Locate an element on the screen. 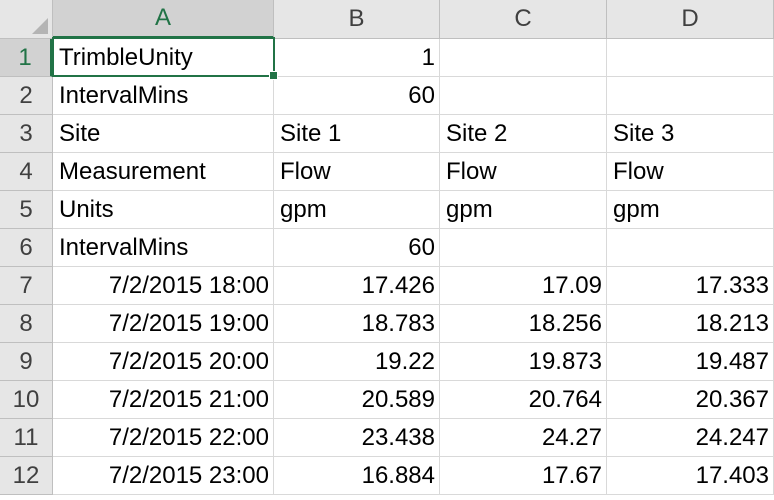 The height and width of the screenshot is (500, 774). row-header: 6 is located at coordinates (26, 248).